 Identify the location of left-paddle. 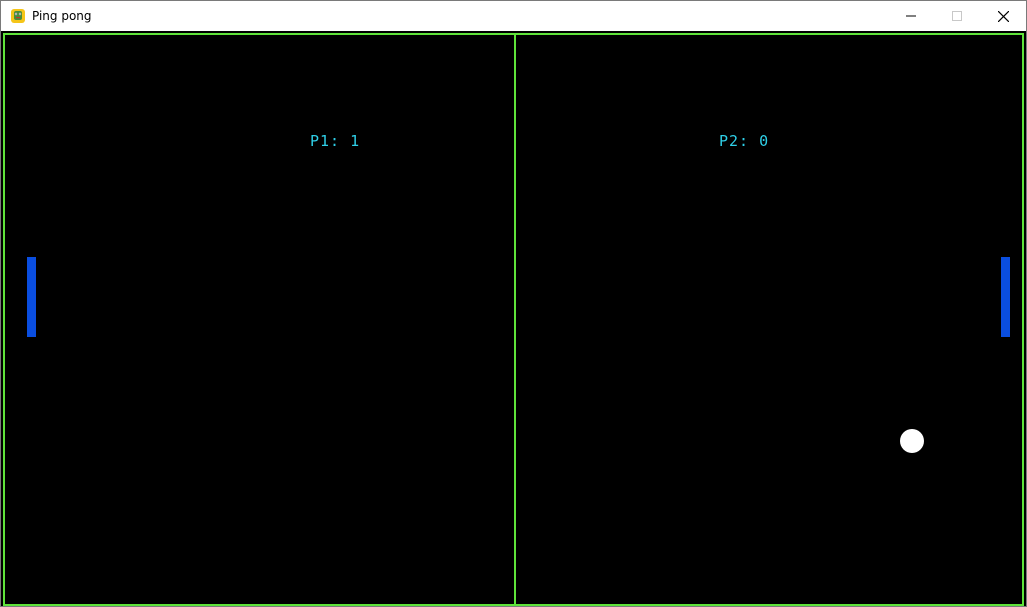
(31, 297).